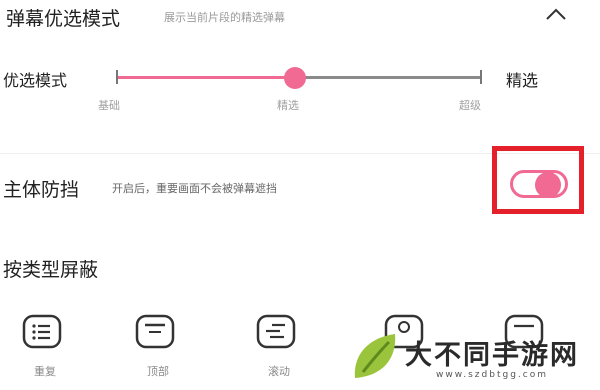 The width and height of the screenshot is (600, 390). What do you see at coordinates (109, 105) in the screenshot?
I see `level-basic: 基础` at bounding box center [109, 105].